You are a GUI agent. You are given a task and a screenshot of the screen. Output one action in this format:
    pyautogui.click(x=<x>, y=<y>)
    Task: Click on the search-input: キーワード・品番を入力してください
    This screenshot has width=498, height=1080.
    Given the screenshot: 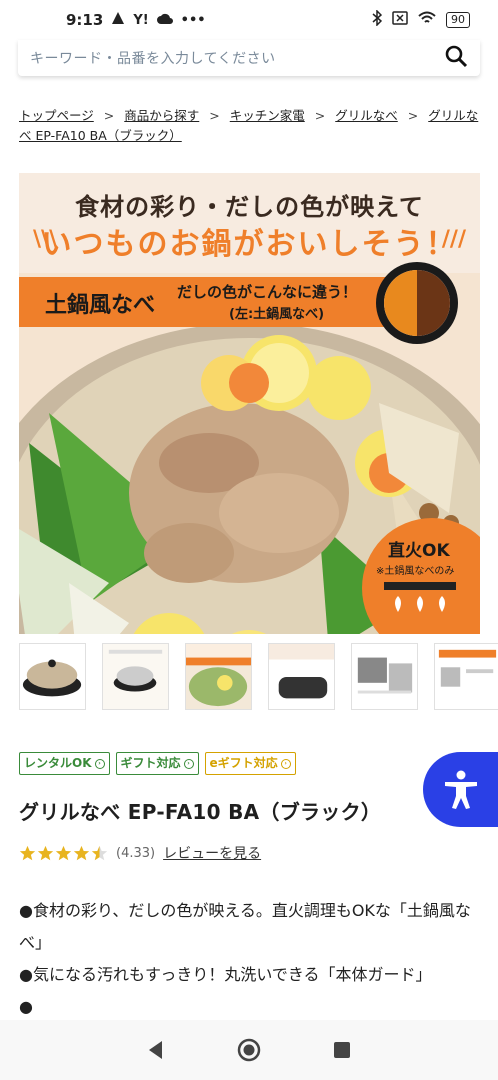 What is the action you would take?
    pyautogui.click(x=153, y=58)
    